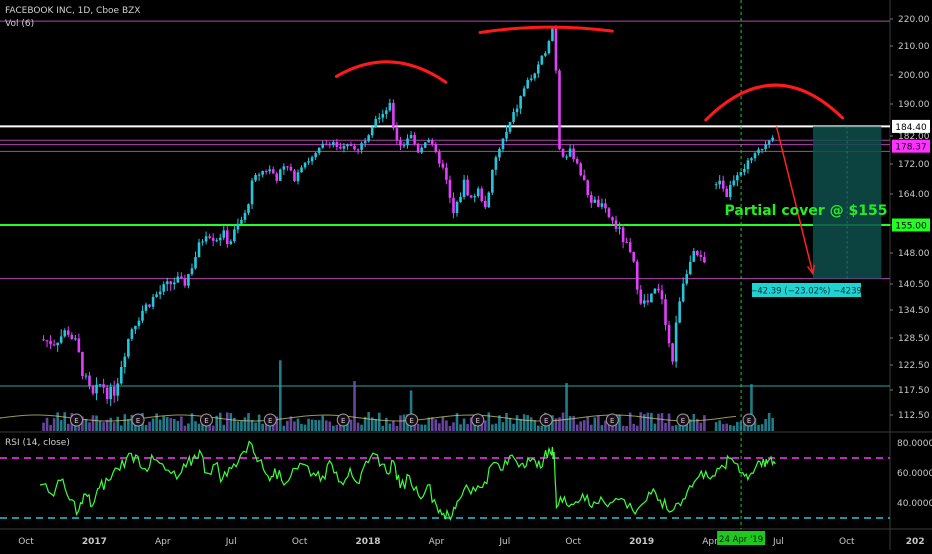 Image resolution: width=932 pixels, height=554 pixels. What do you see at coordinates (914, 391) in the screenshot?
I see `price-tick-label: 117.50` at bounding box center [914, 391].